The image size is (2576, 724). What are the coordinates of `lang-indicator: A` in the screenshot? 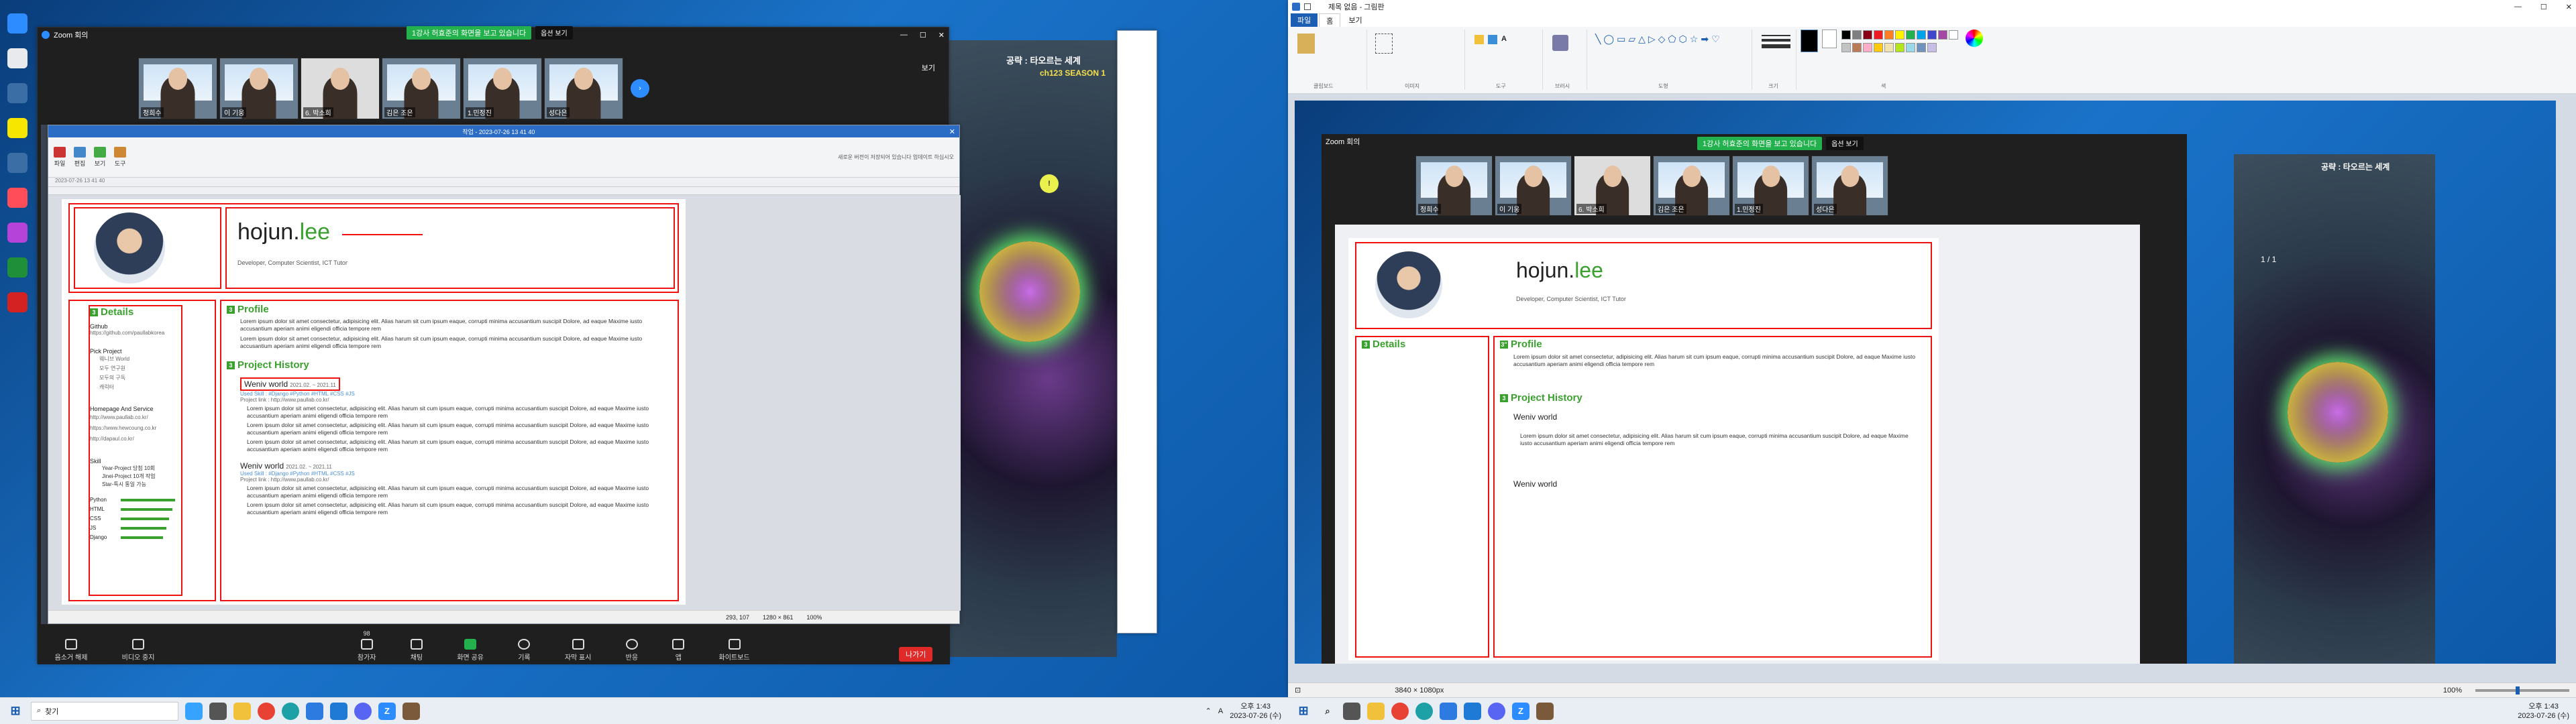 It's located at (1220, 711).